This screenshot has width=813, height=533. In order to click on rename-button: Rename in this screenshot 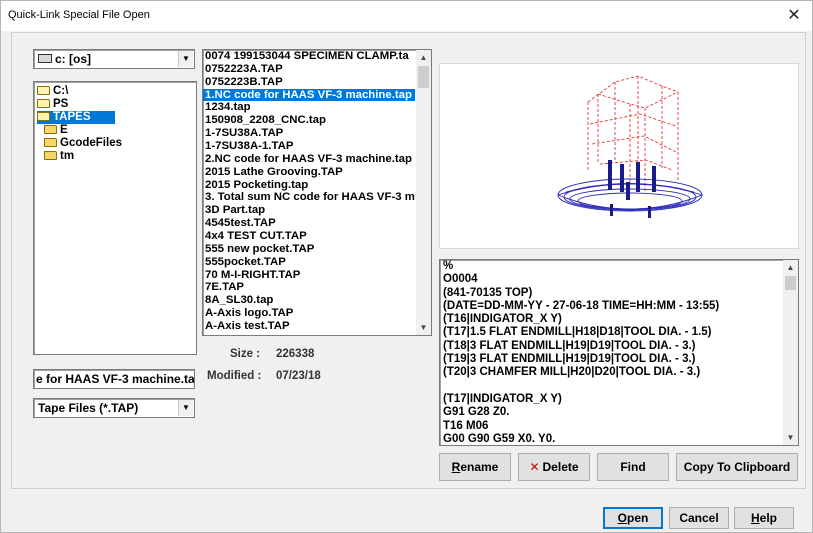, I will do `click(475, 467)`.